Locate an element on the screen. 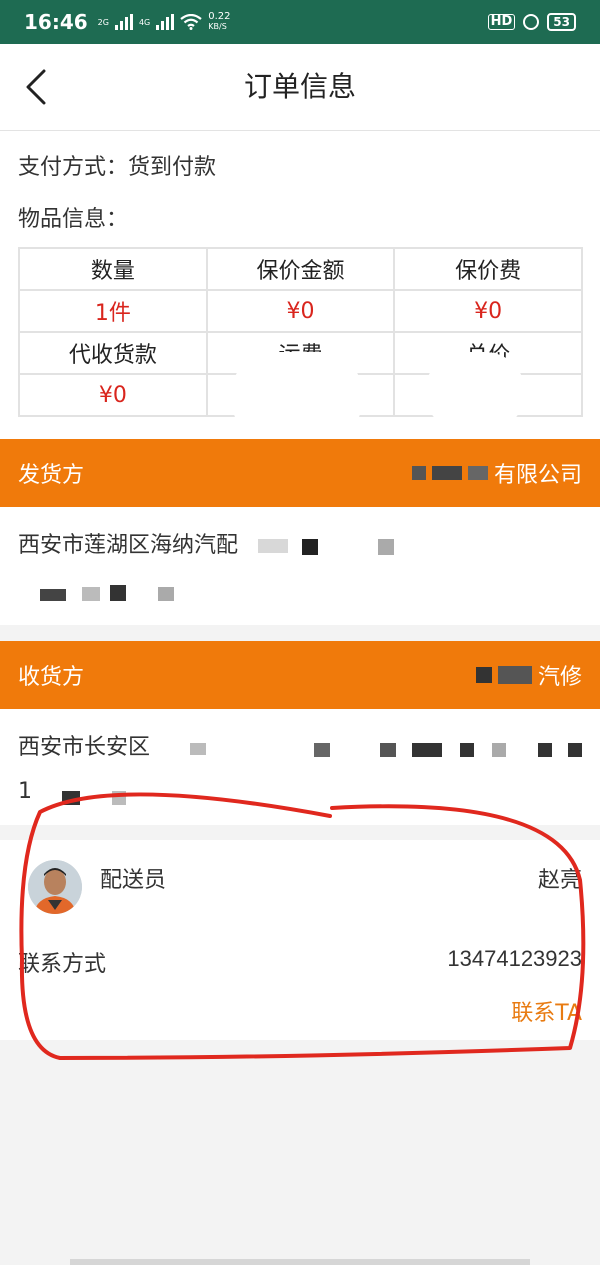 The image size is (600, 1265). nav-bar: 订单信息 is located at coordinates (300, 87).